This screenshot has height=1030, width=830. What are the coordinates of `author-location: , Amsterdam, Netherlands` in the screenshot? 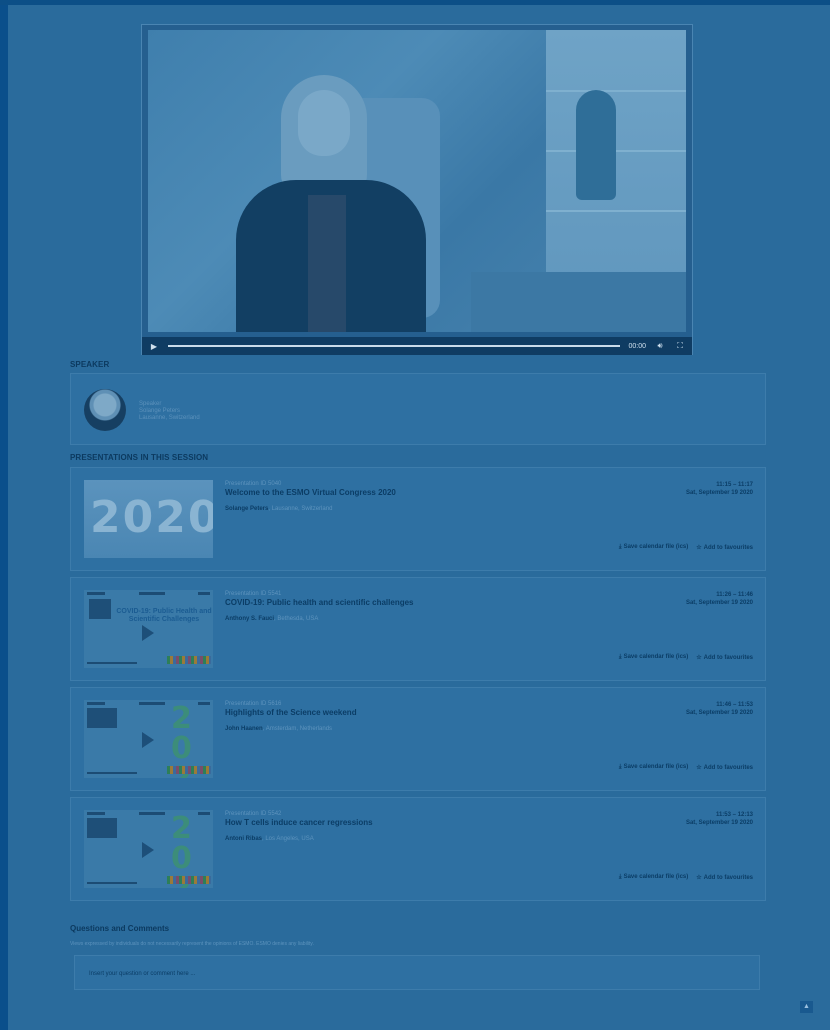 It's located at (297, 729).